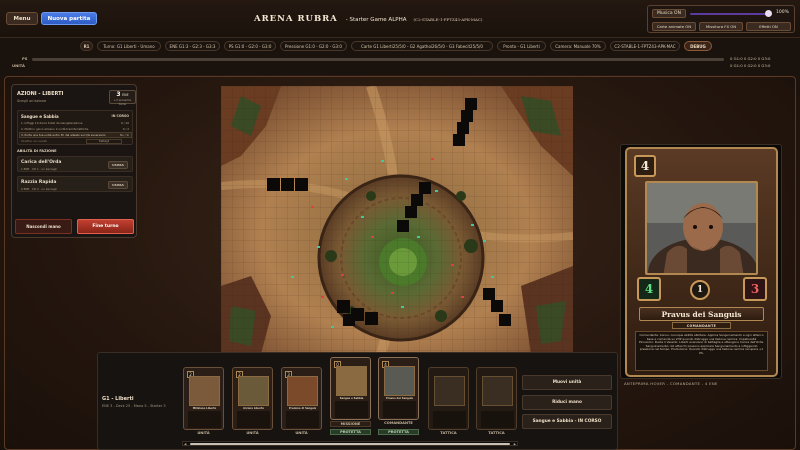 Image resolution: width=800 pixels, height=450 pixels. I want to click on menu-button: Menu, so click(22, 18).